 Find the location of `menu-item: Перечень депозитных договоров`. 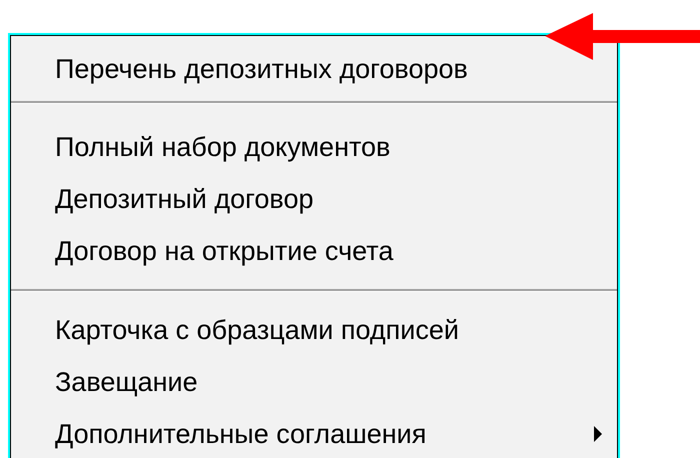

menu-item: Перечень депозитных договоров is located at coordinates (314, 69).